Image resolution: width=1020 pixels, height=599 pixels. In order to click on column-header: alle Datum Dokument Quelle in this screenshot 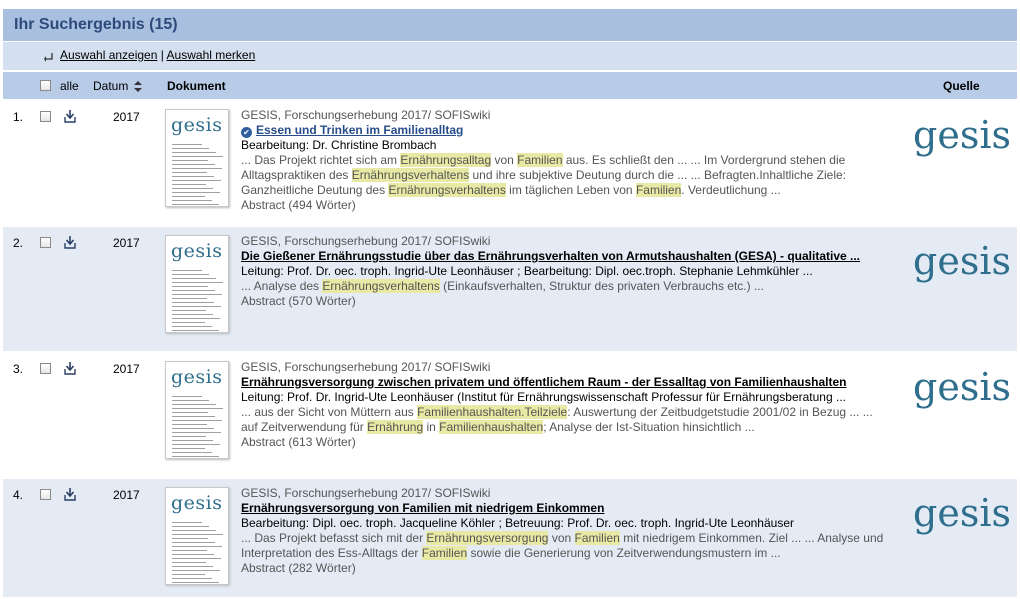, I will do `click(510, 85)`.